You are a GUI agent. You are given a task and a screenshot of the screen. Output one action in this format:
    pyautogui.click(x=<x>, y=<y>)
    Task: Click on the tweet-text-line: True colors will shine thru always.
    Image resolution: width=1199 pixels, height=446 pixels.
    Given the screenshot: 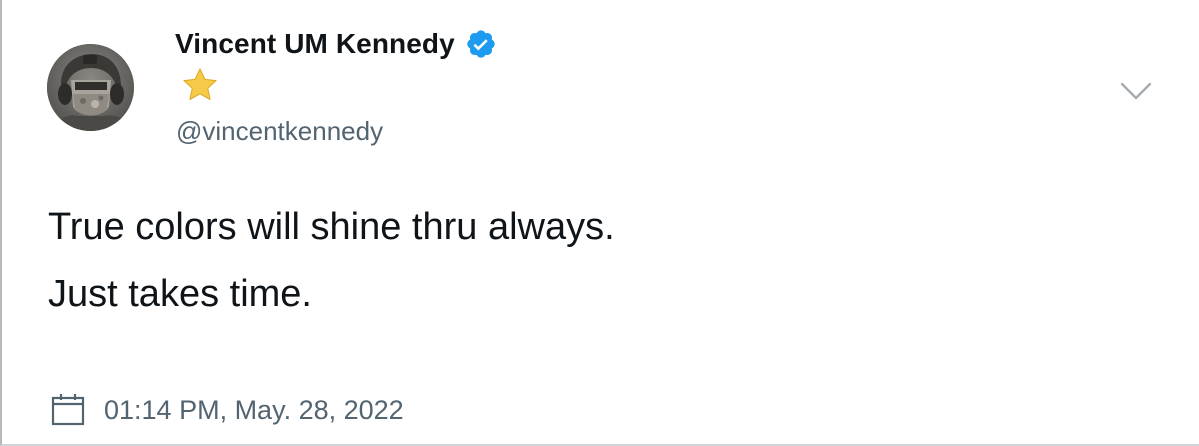 What is the action you would take?
    pyautogui.click(x=331, y=227)
    